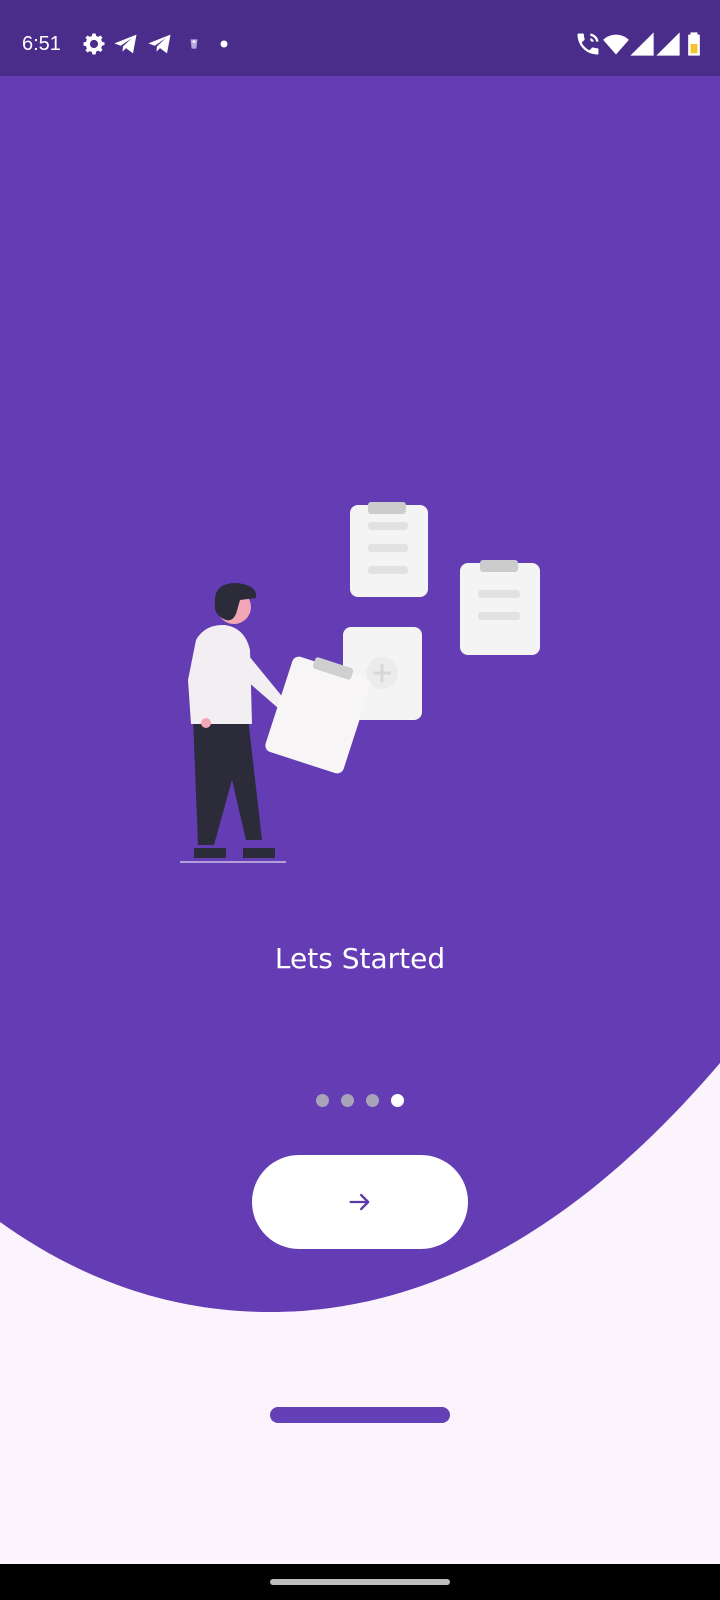 The height and width of the screenshot is (1600, 720). Describe the element at coordinates (360, 1415) in the screenshot. I see `progress-bar` at that location.